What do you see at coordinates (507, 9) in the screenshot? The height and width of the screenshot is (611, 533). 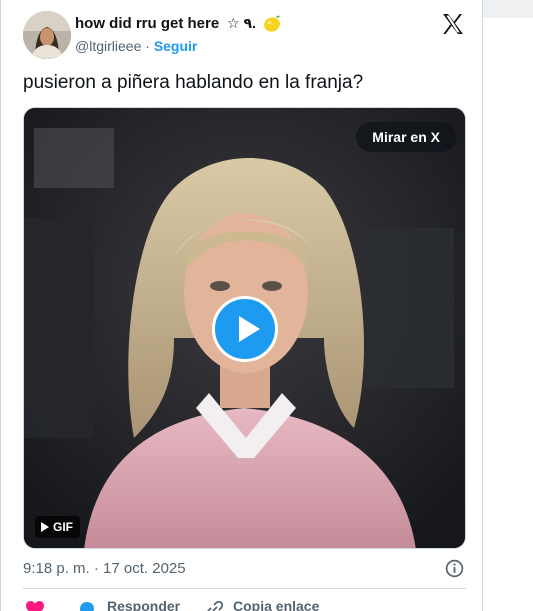 I see `background-strip` at bounding box center [507, 9].